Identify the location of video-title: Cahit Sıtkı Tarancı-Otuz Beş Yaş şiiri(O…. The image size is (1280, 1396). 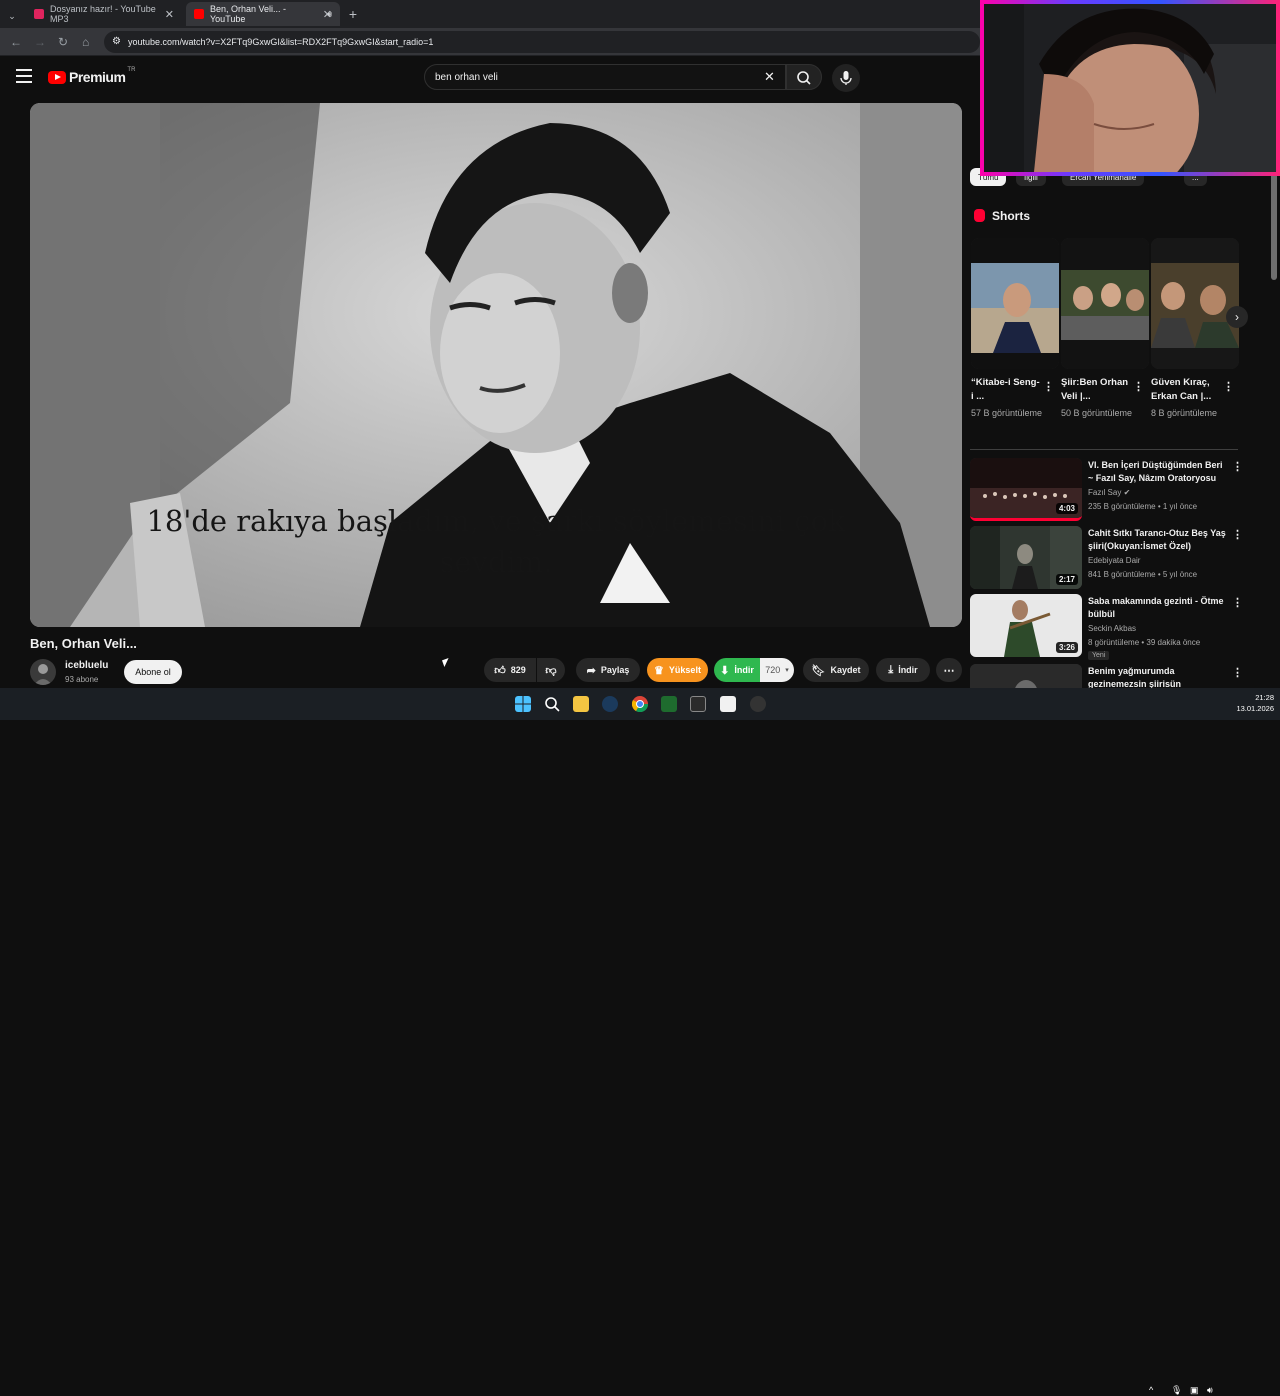
(1157, 540).